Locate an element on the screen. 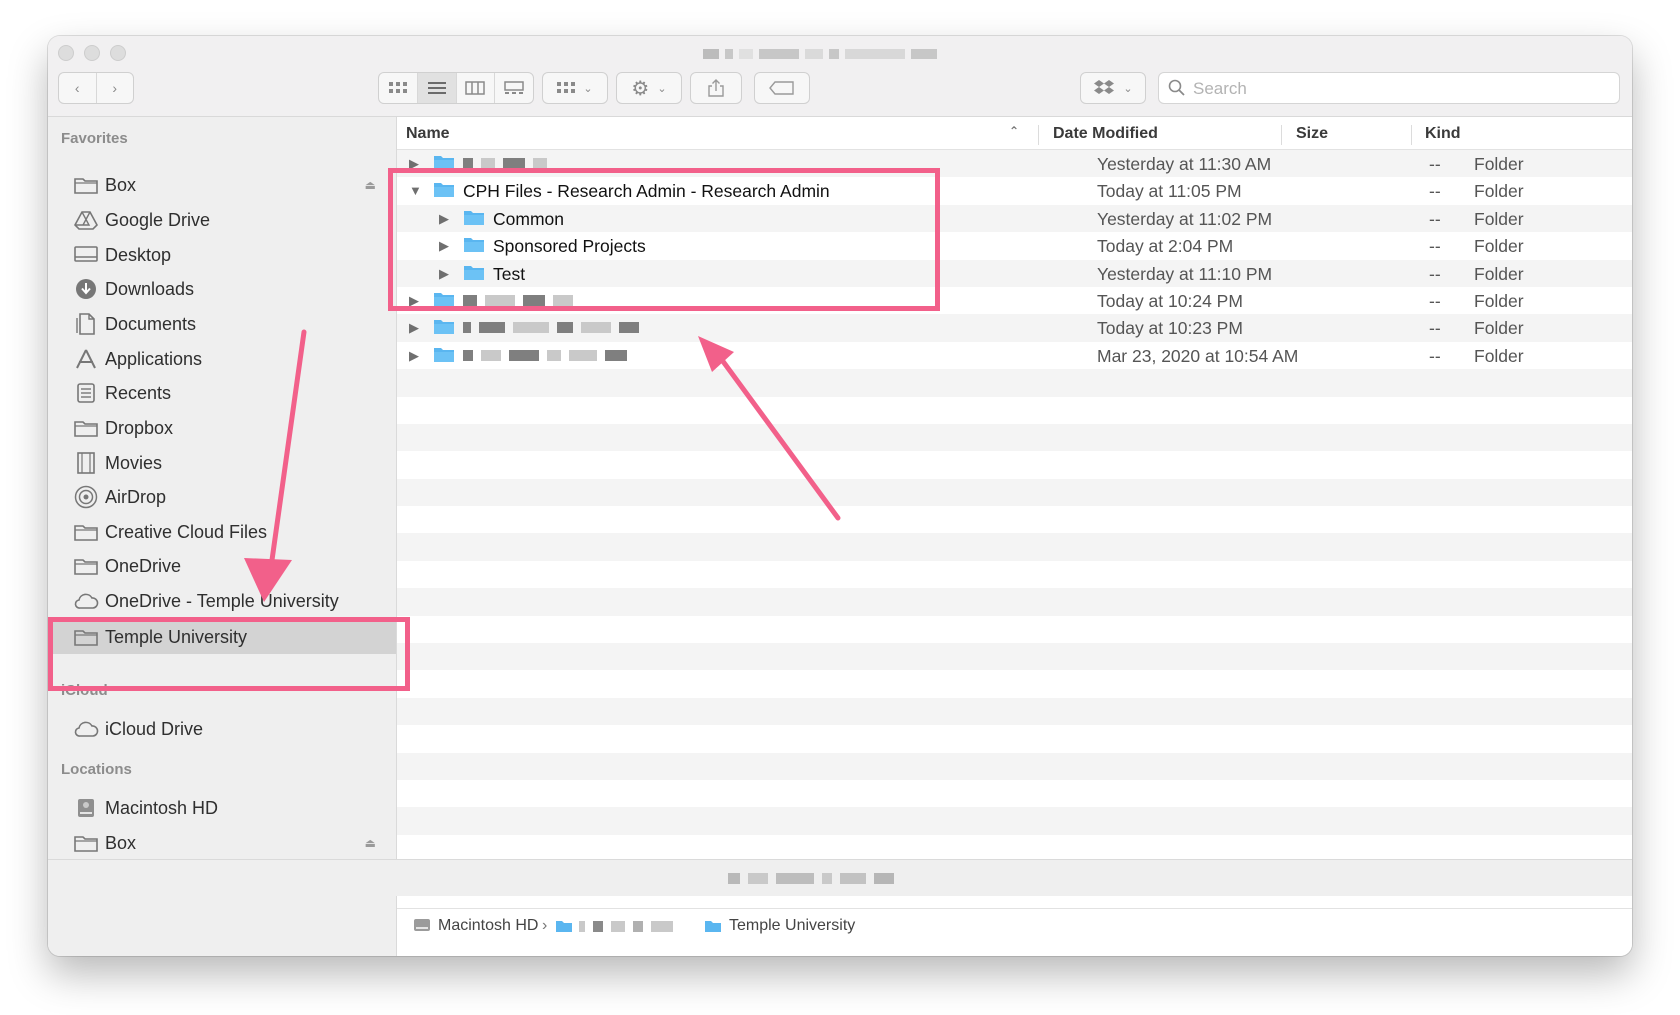 The height and width of the screenshot is (1015, 1680). sidebar-item-label: AirDrop is located at coordinates (136, 496).